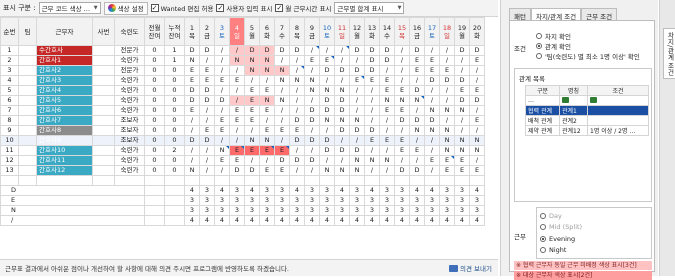  I want to click on worker-cell: 수간호사, so click(64, 50).